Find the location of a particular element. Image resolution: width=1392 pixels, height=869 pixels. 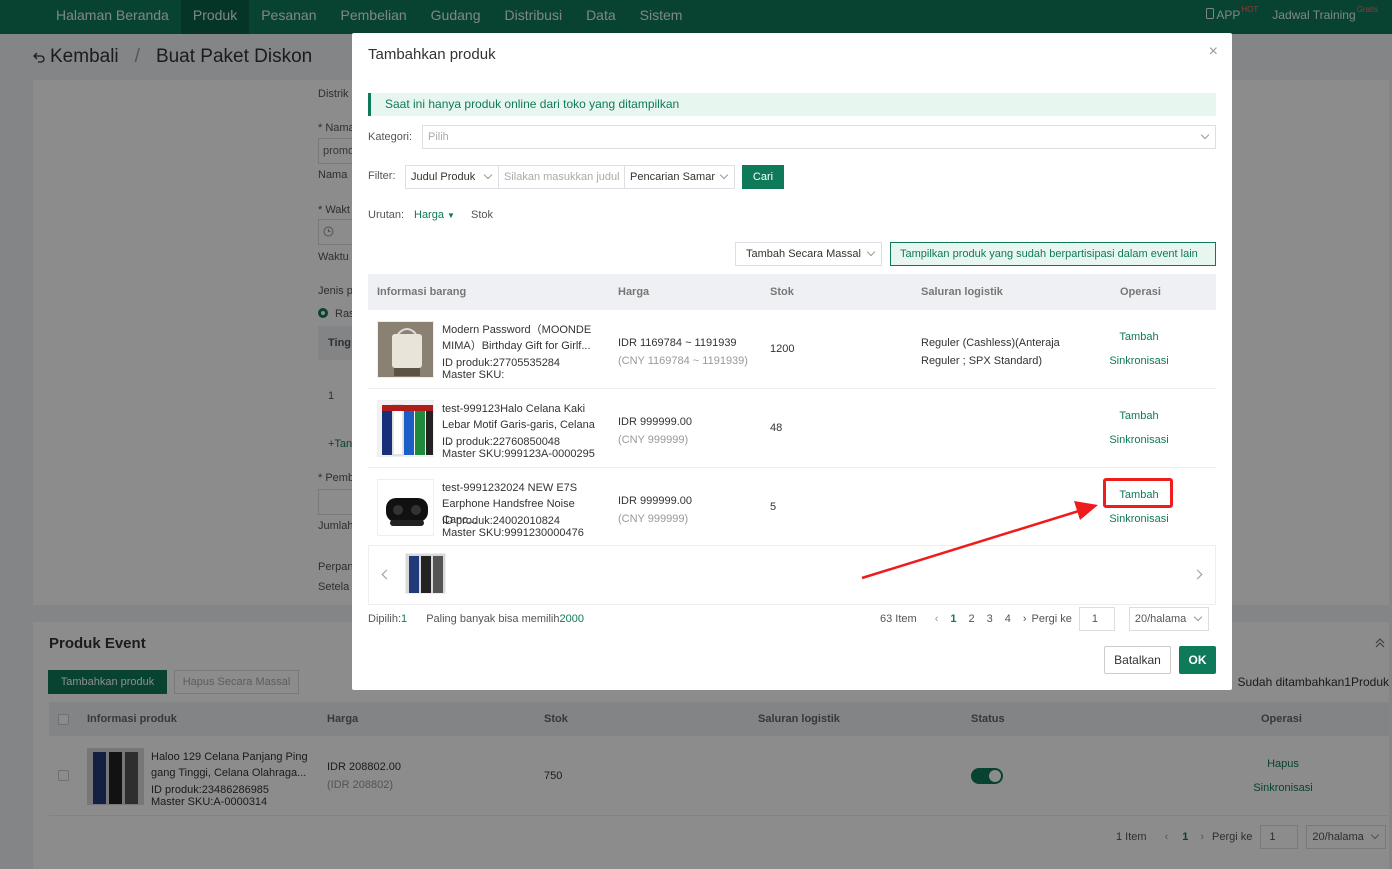

col-operation: Operasi is located at coordinates (1140, 292).